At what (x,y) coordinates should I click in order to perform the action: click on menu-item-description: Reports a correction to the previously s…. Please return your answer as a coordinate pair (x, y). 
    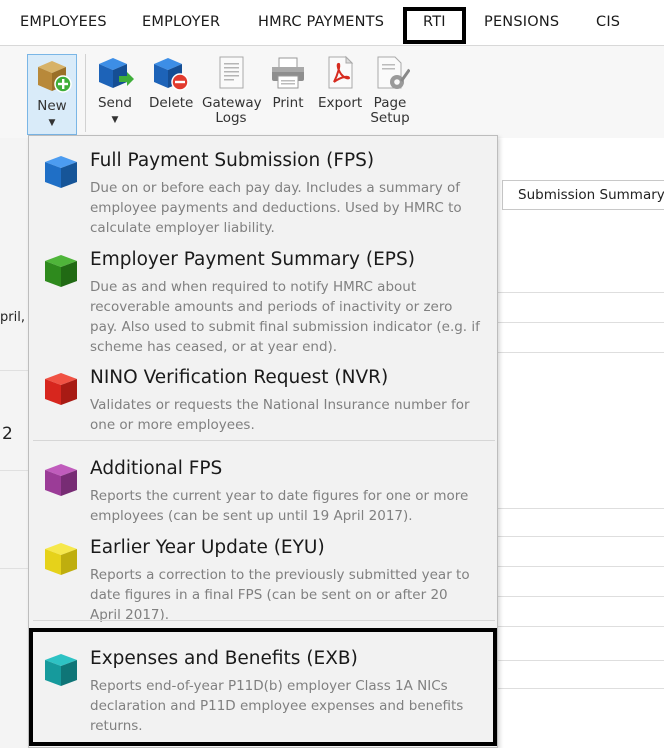
    Looking at the image, I should click on (280, 595).